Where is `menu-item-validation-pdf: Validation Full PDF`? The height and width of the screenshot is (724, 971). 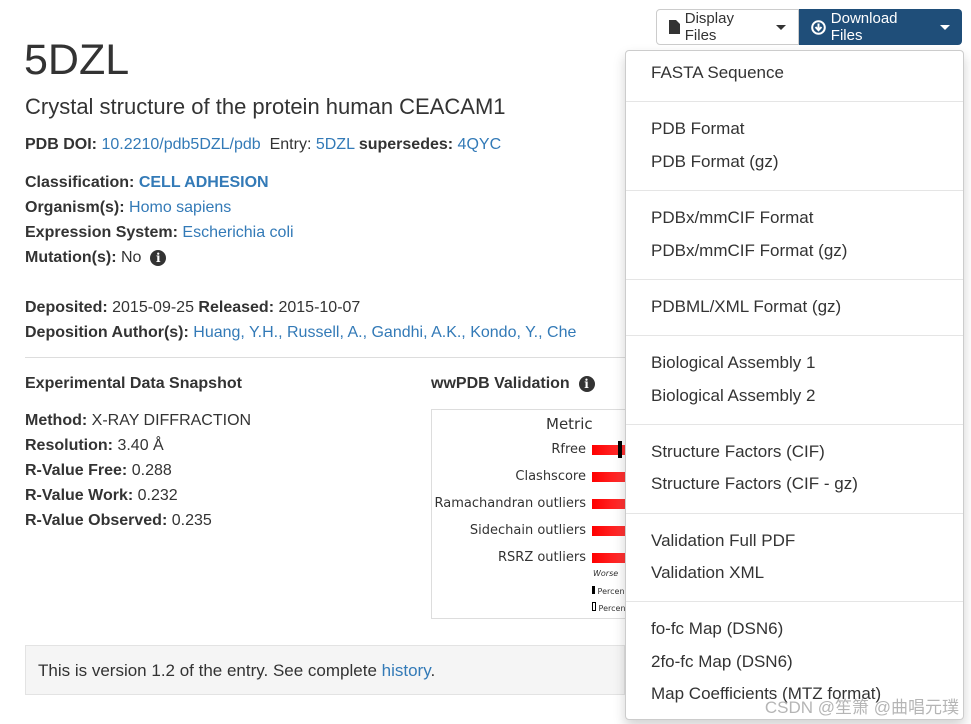
menu-item-validation-pdf: Validation Full PDF is located at coordinates (723, 541).